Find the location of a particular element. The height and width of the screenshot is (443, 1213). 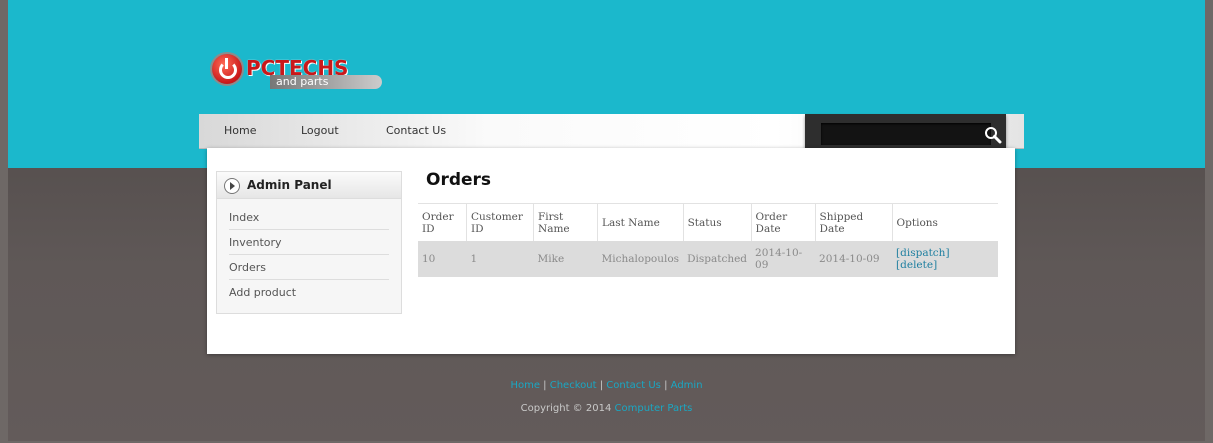

site-logo: PCTECHS and parts is located at coordinates (297, 73).